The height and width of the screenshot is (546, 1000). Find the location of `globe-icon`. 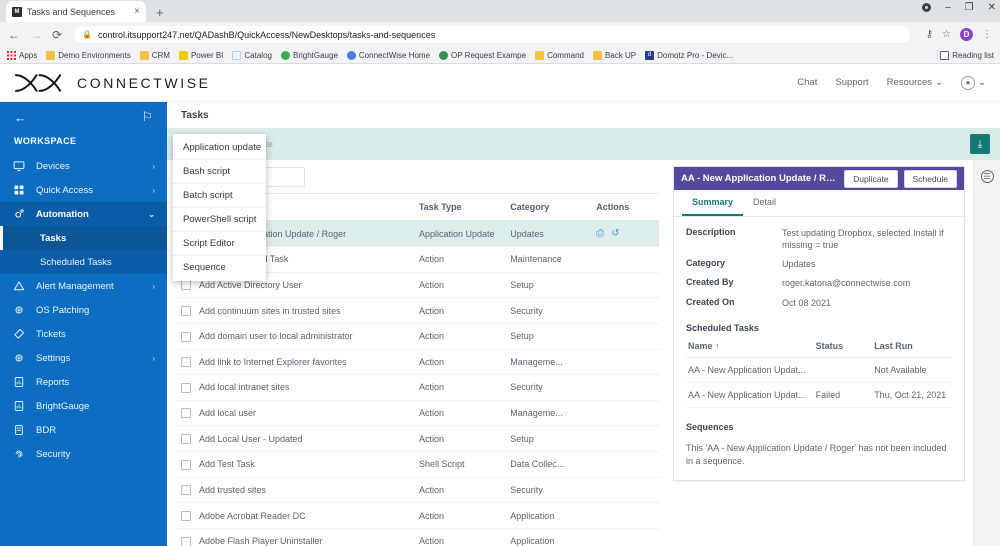

globe-icon is located at coordinates (444, 55).